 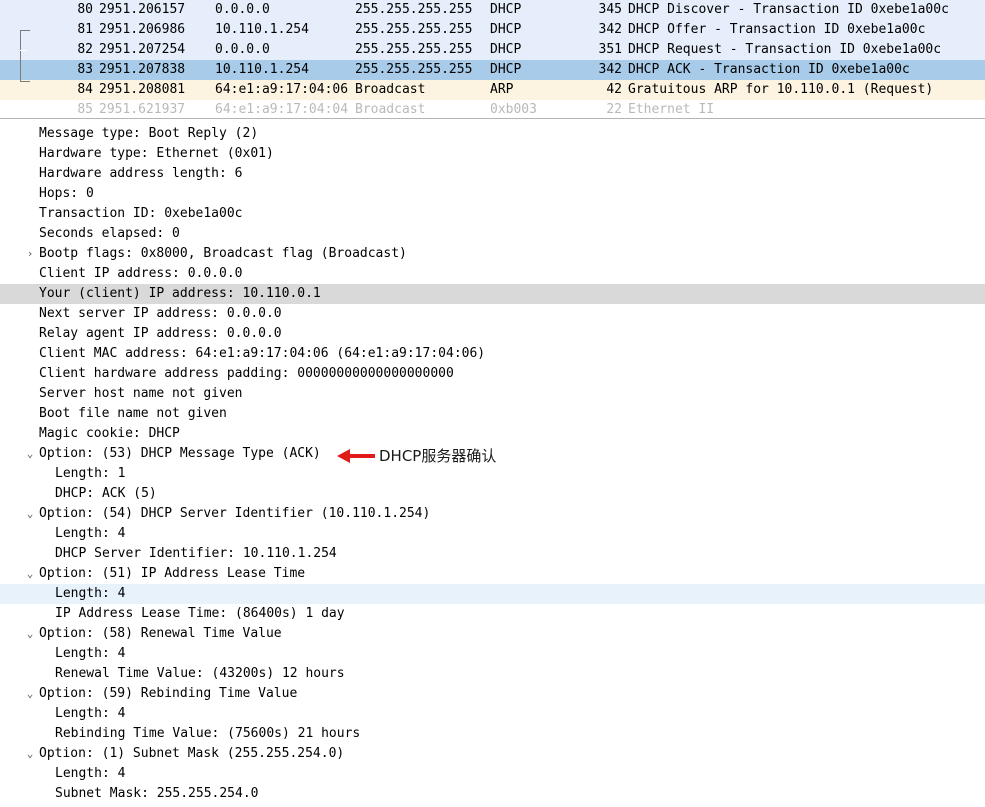 What do you see at coordinates (769, 69) in the screenshot?
I see `packet-info: DHCP ACK - Transaction ID 0xebe1a00c` at bounding box center [769, 69].